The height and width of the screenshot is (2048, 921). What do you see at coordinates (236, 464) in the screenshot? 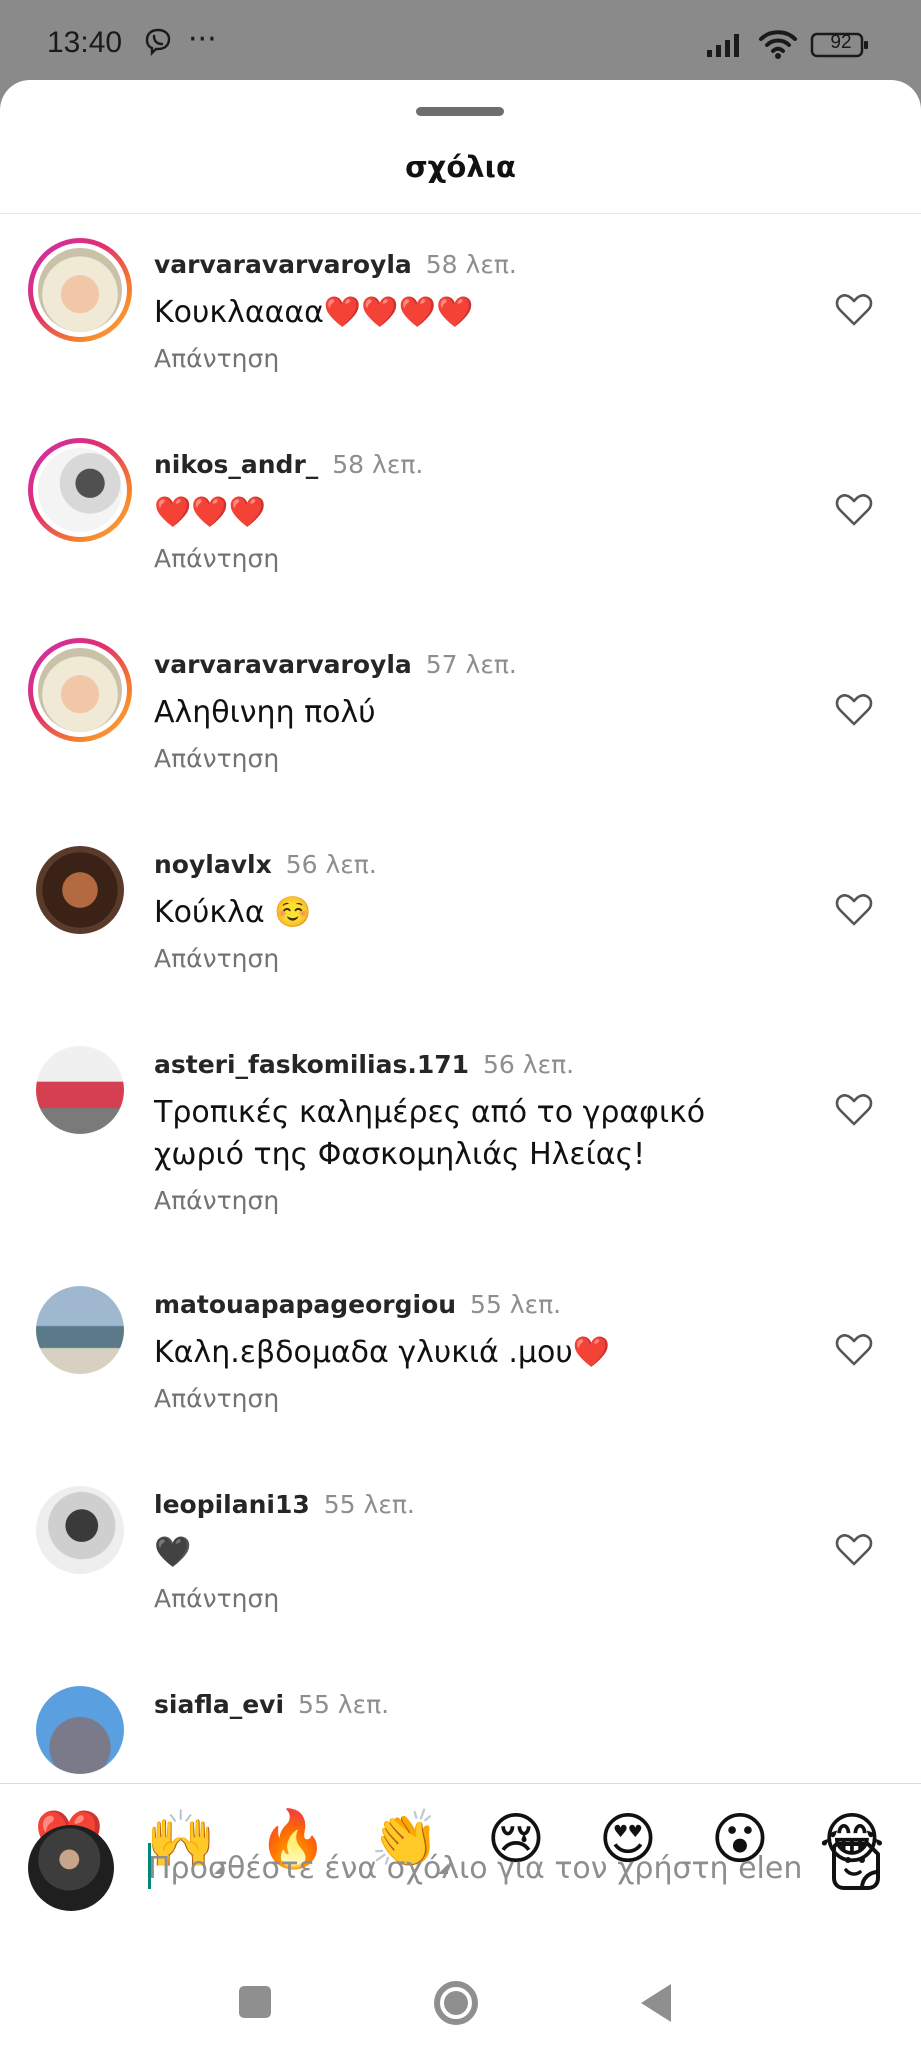
I see `comment-username: nikos_andr_` at bounding box center [236, 464].